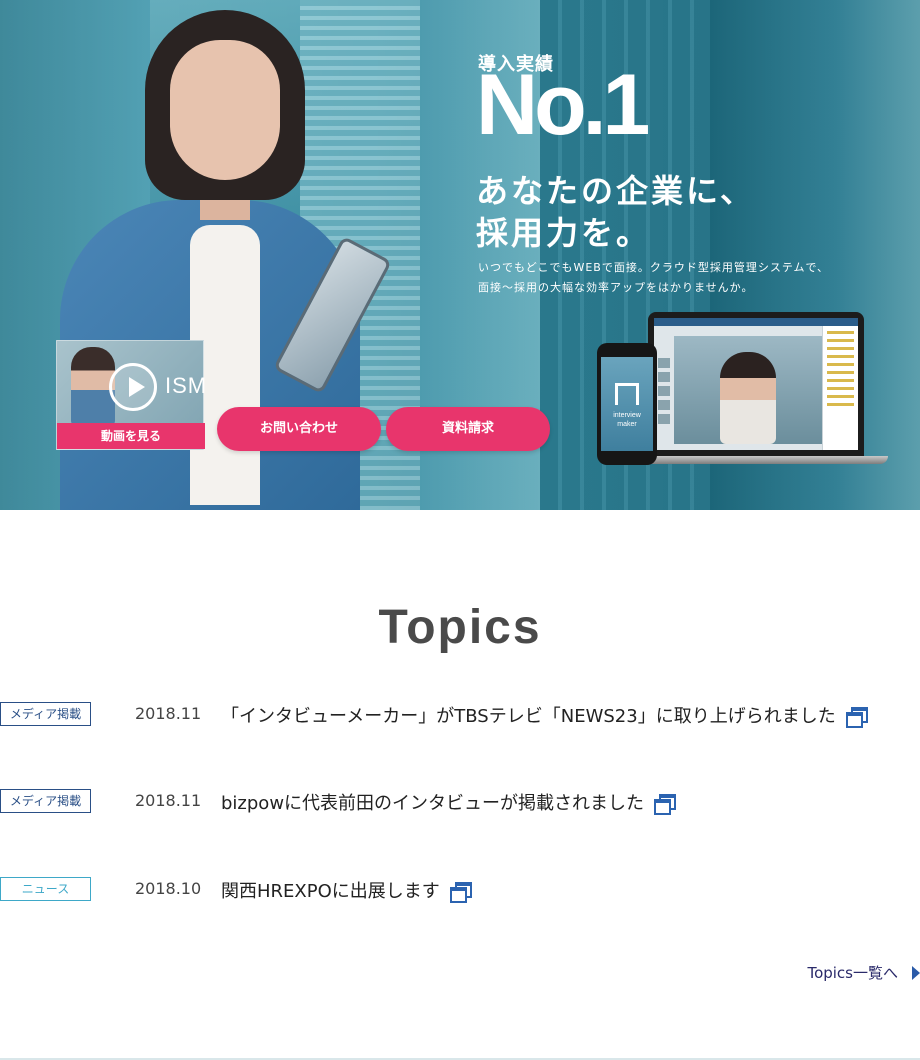 Image resolution: width=920 pixels, height=1060 pixels. What do you see at coordinates (840, 388) in the screenshot?
I see `evaluation-panel` at bounding box center [840, 388].